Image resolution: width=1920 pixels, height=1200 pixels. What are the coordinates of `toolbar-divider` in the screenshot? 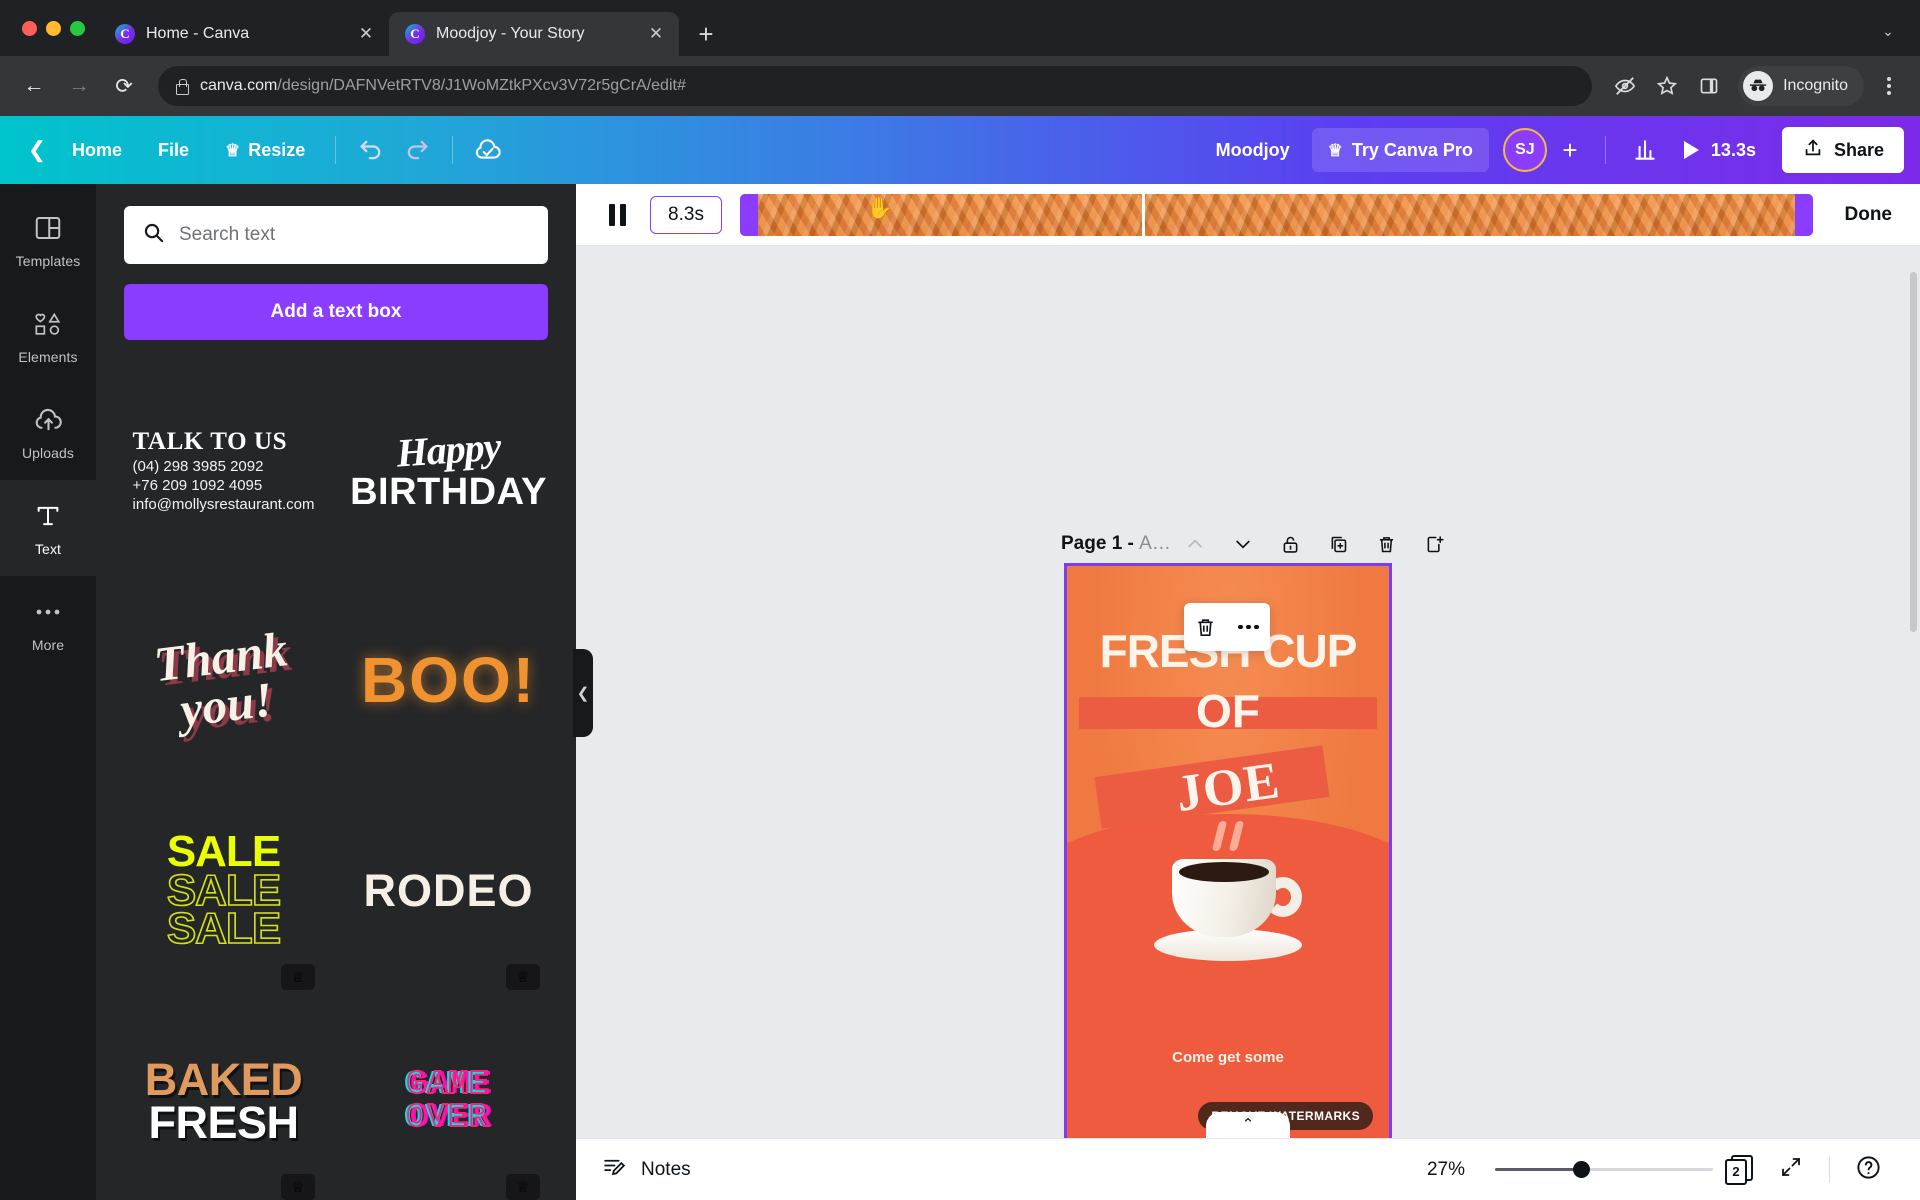 It's located at (1605, 150).